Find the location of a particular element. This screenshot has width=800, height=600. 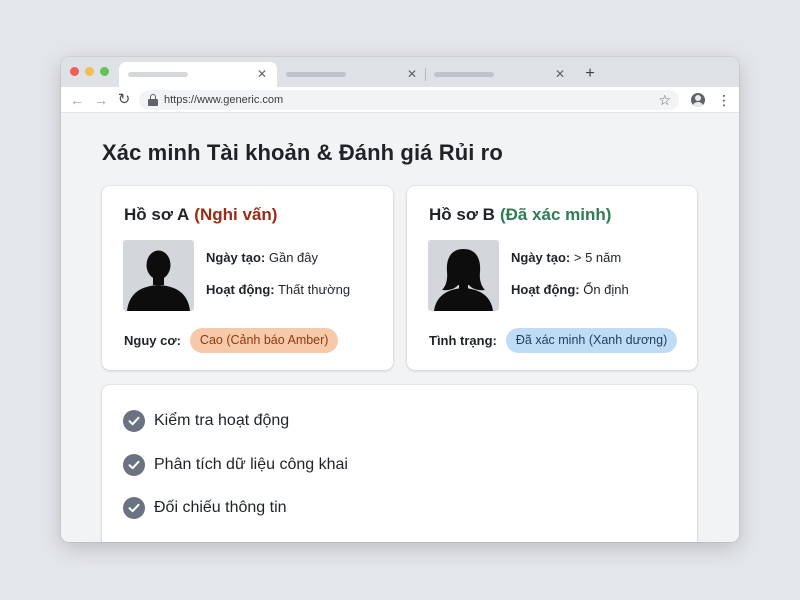

back-arrow-icon: ← is located at coordinates (77, 100).